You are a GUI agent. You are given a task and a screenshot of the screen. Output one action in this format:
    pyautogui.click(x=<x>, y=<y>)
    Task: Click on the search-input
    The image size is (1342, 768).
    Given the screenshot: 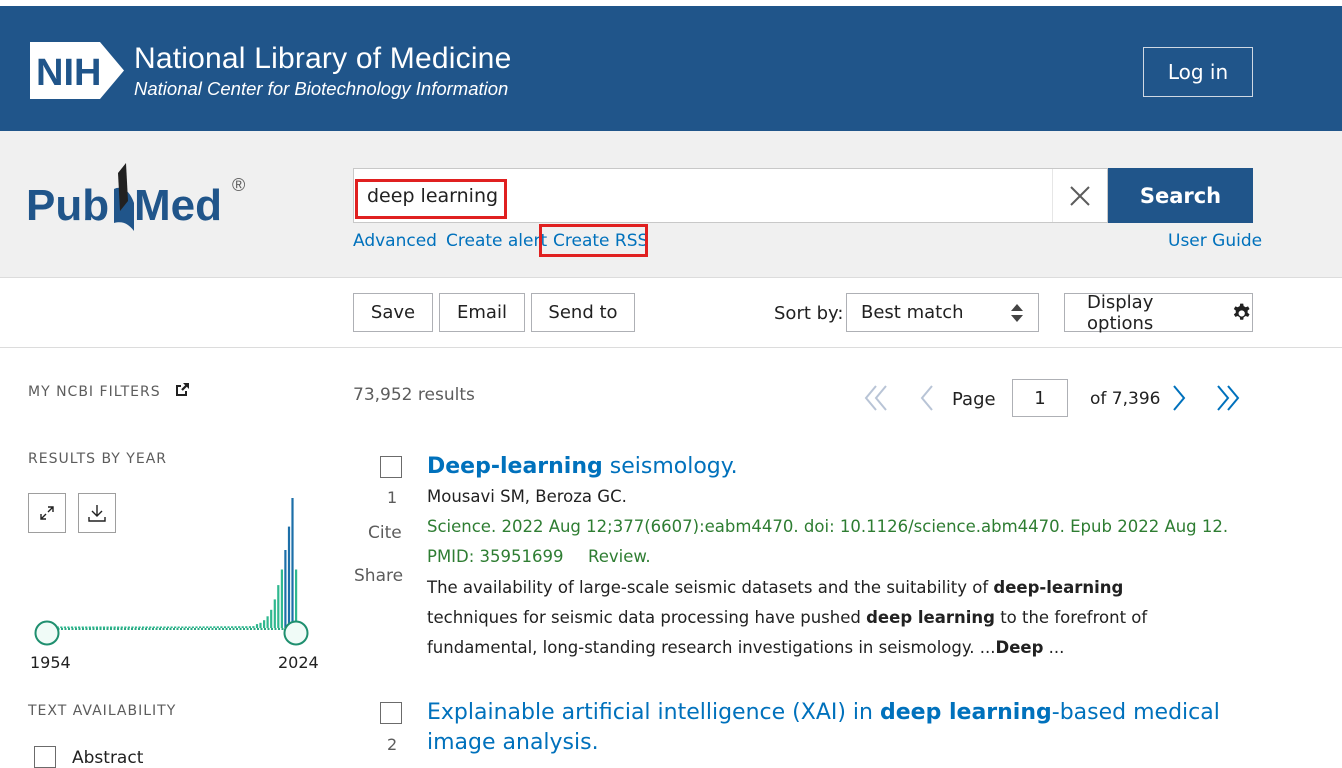 What is the action you would take?
    pyautogui.click(x=701, y=196)
    